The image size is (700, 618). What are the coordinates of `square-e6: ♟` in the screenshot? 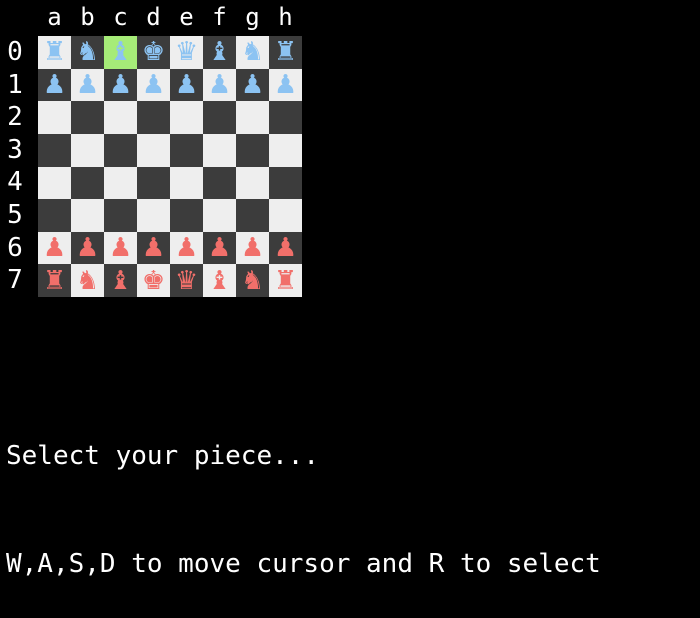 It's located at (186, 248).